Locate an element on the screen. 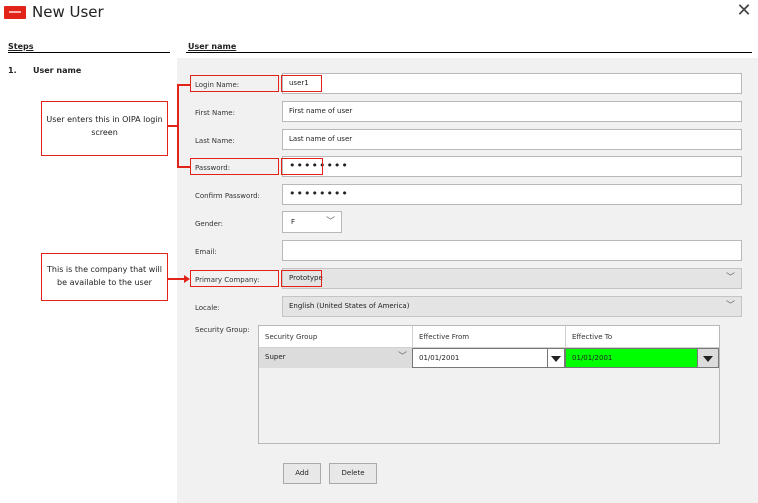  bracket-stem is located at coordinates (173, 126).